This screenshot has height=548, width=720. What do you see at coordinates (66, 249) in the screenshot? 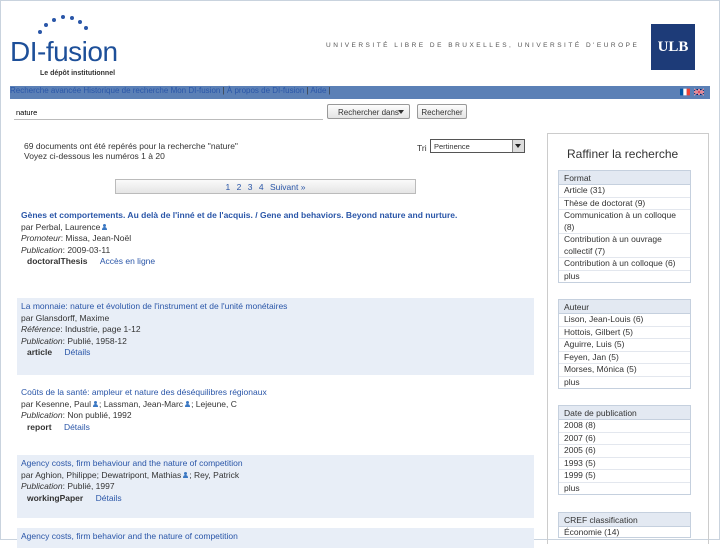
I see `result-publication: Publication: 2009-03-11` at bounding box center [66, 249].